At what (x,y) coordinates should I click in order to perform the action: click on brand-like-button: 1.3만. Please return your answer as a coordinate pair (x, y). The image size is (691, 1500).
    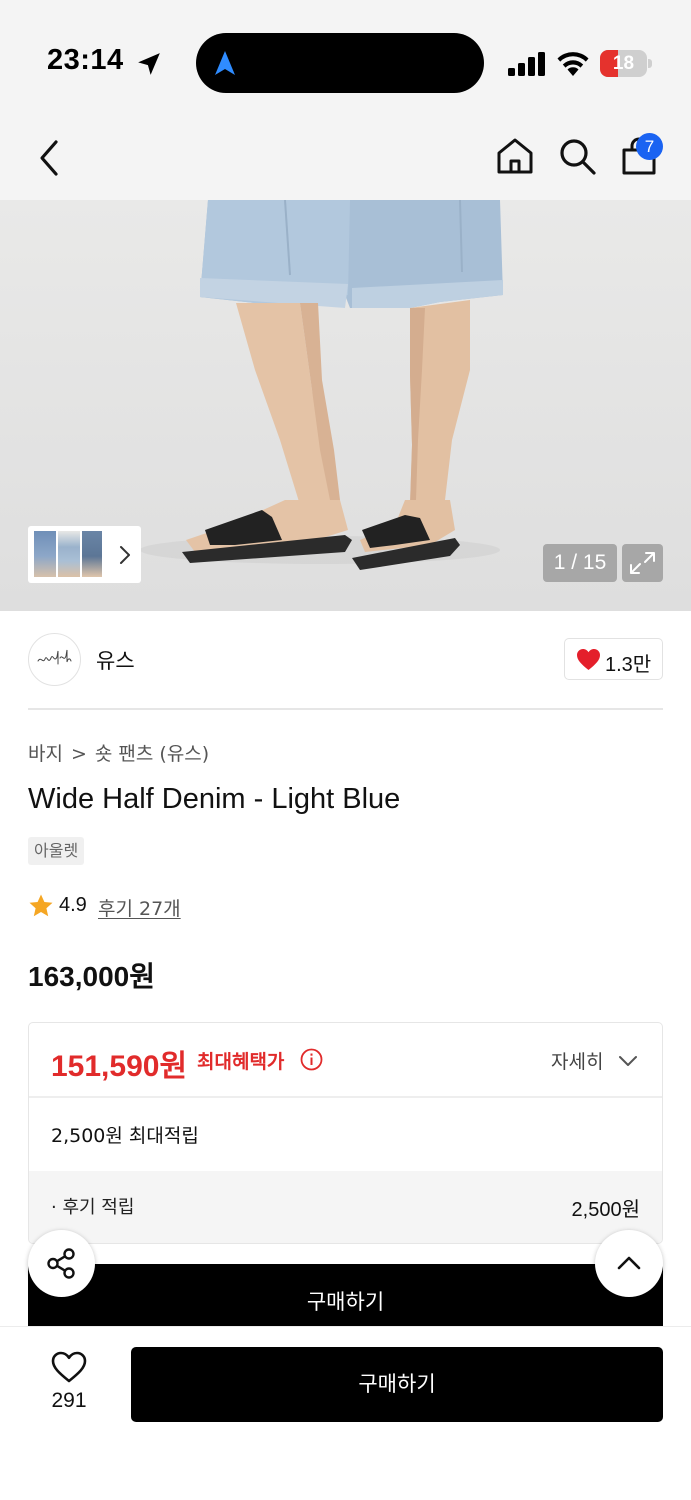
    Looking at the image, I should click on (613, 659).